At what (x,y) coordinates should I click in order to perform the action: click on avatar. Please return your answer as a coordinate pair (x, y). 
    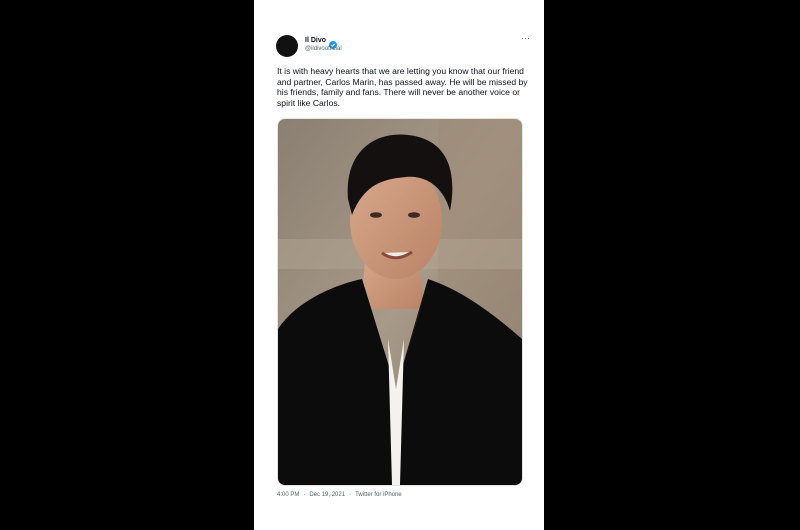
    Looking at the image, I should click on (287, 46).